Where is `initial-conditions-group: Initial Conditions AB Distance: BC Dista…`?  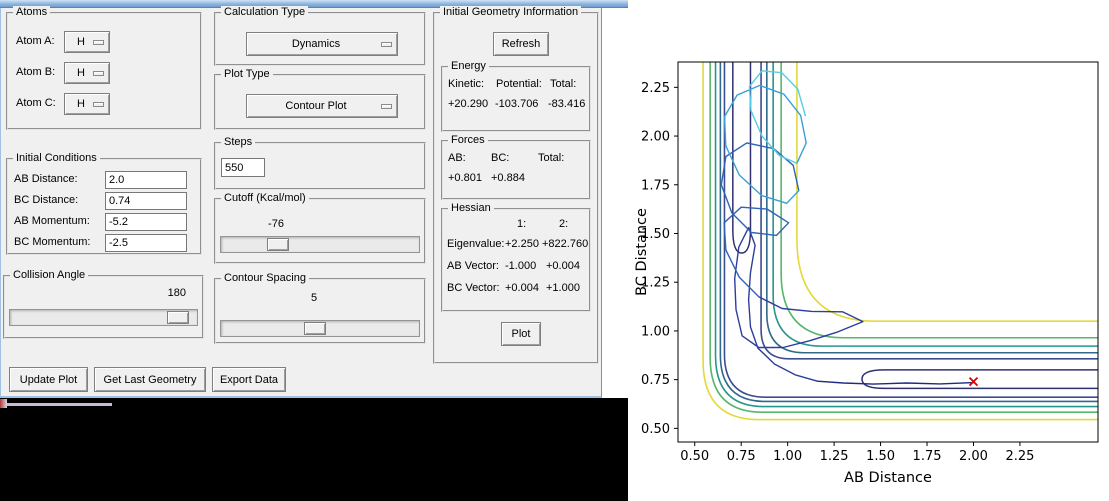 initial-conditions-group: Initial Conditions AB Distance: BC Dista… is located at coordinates (104, 203).